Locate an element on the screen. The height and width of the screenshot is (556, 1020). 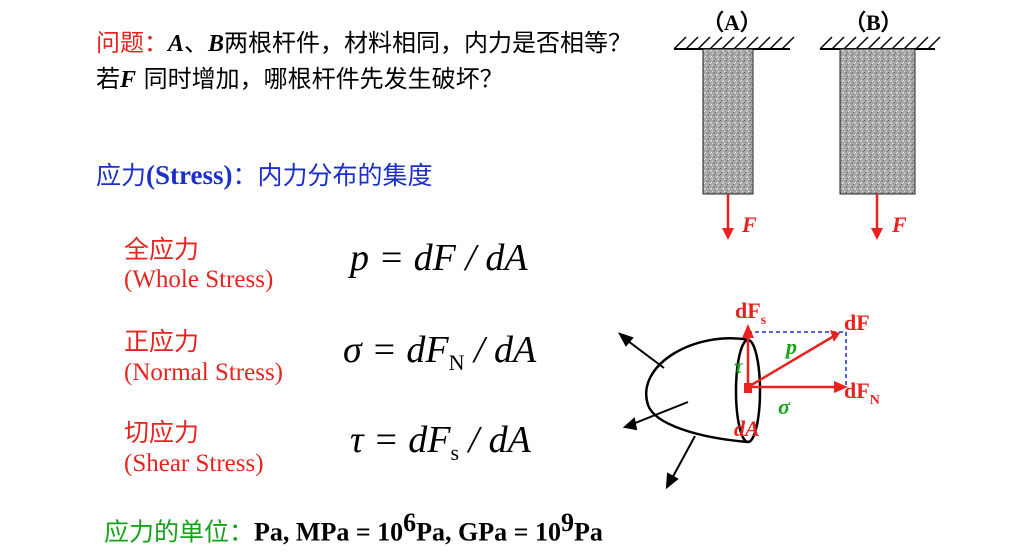
units-mpa-exp: 6 is located at coordinates (410, 522).